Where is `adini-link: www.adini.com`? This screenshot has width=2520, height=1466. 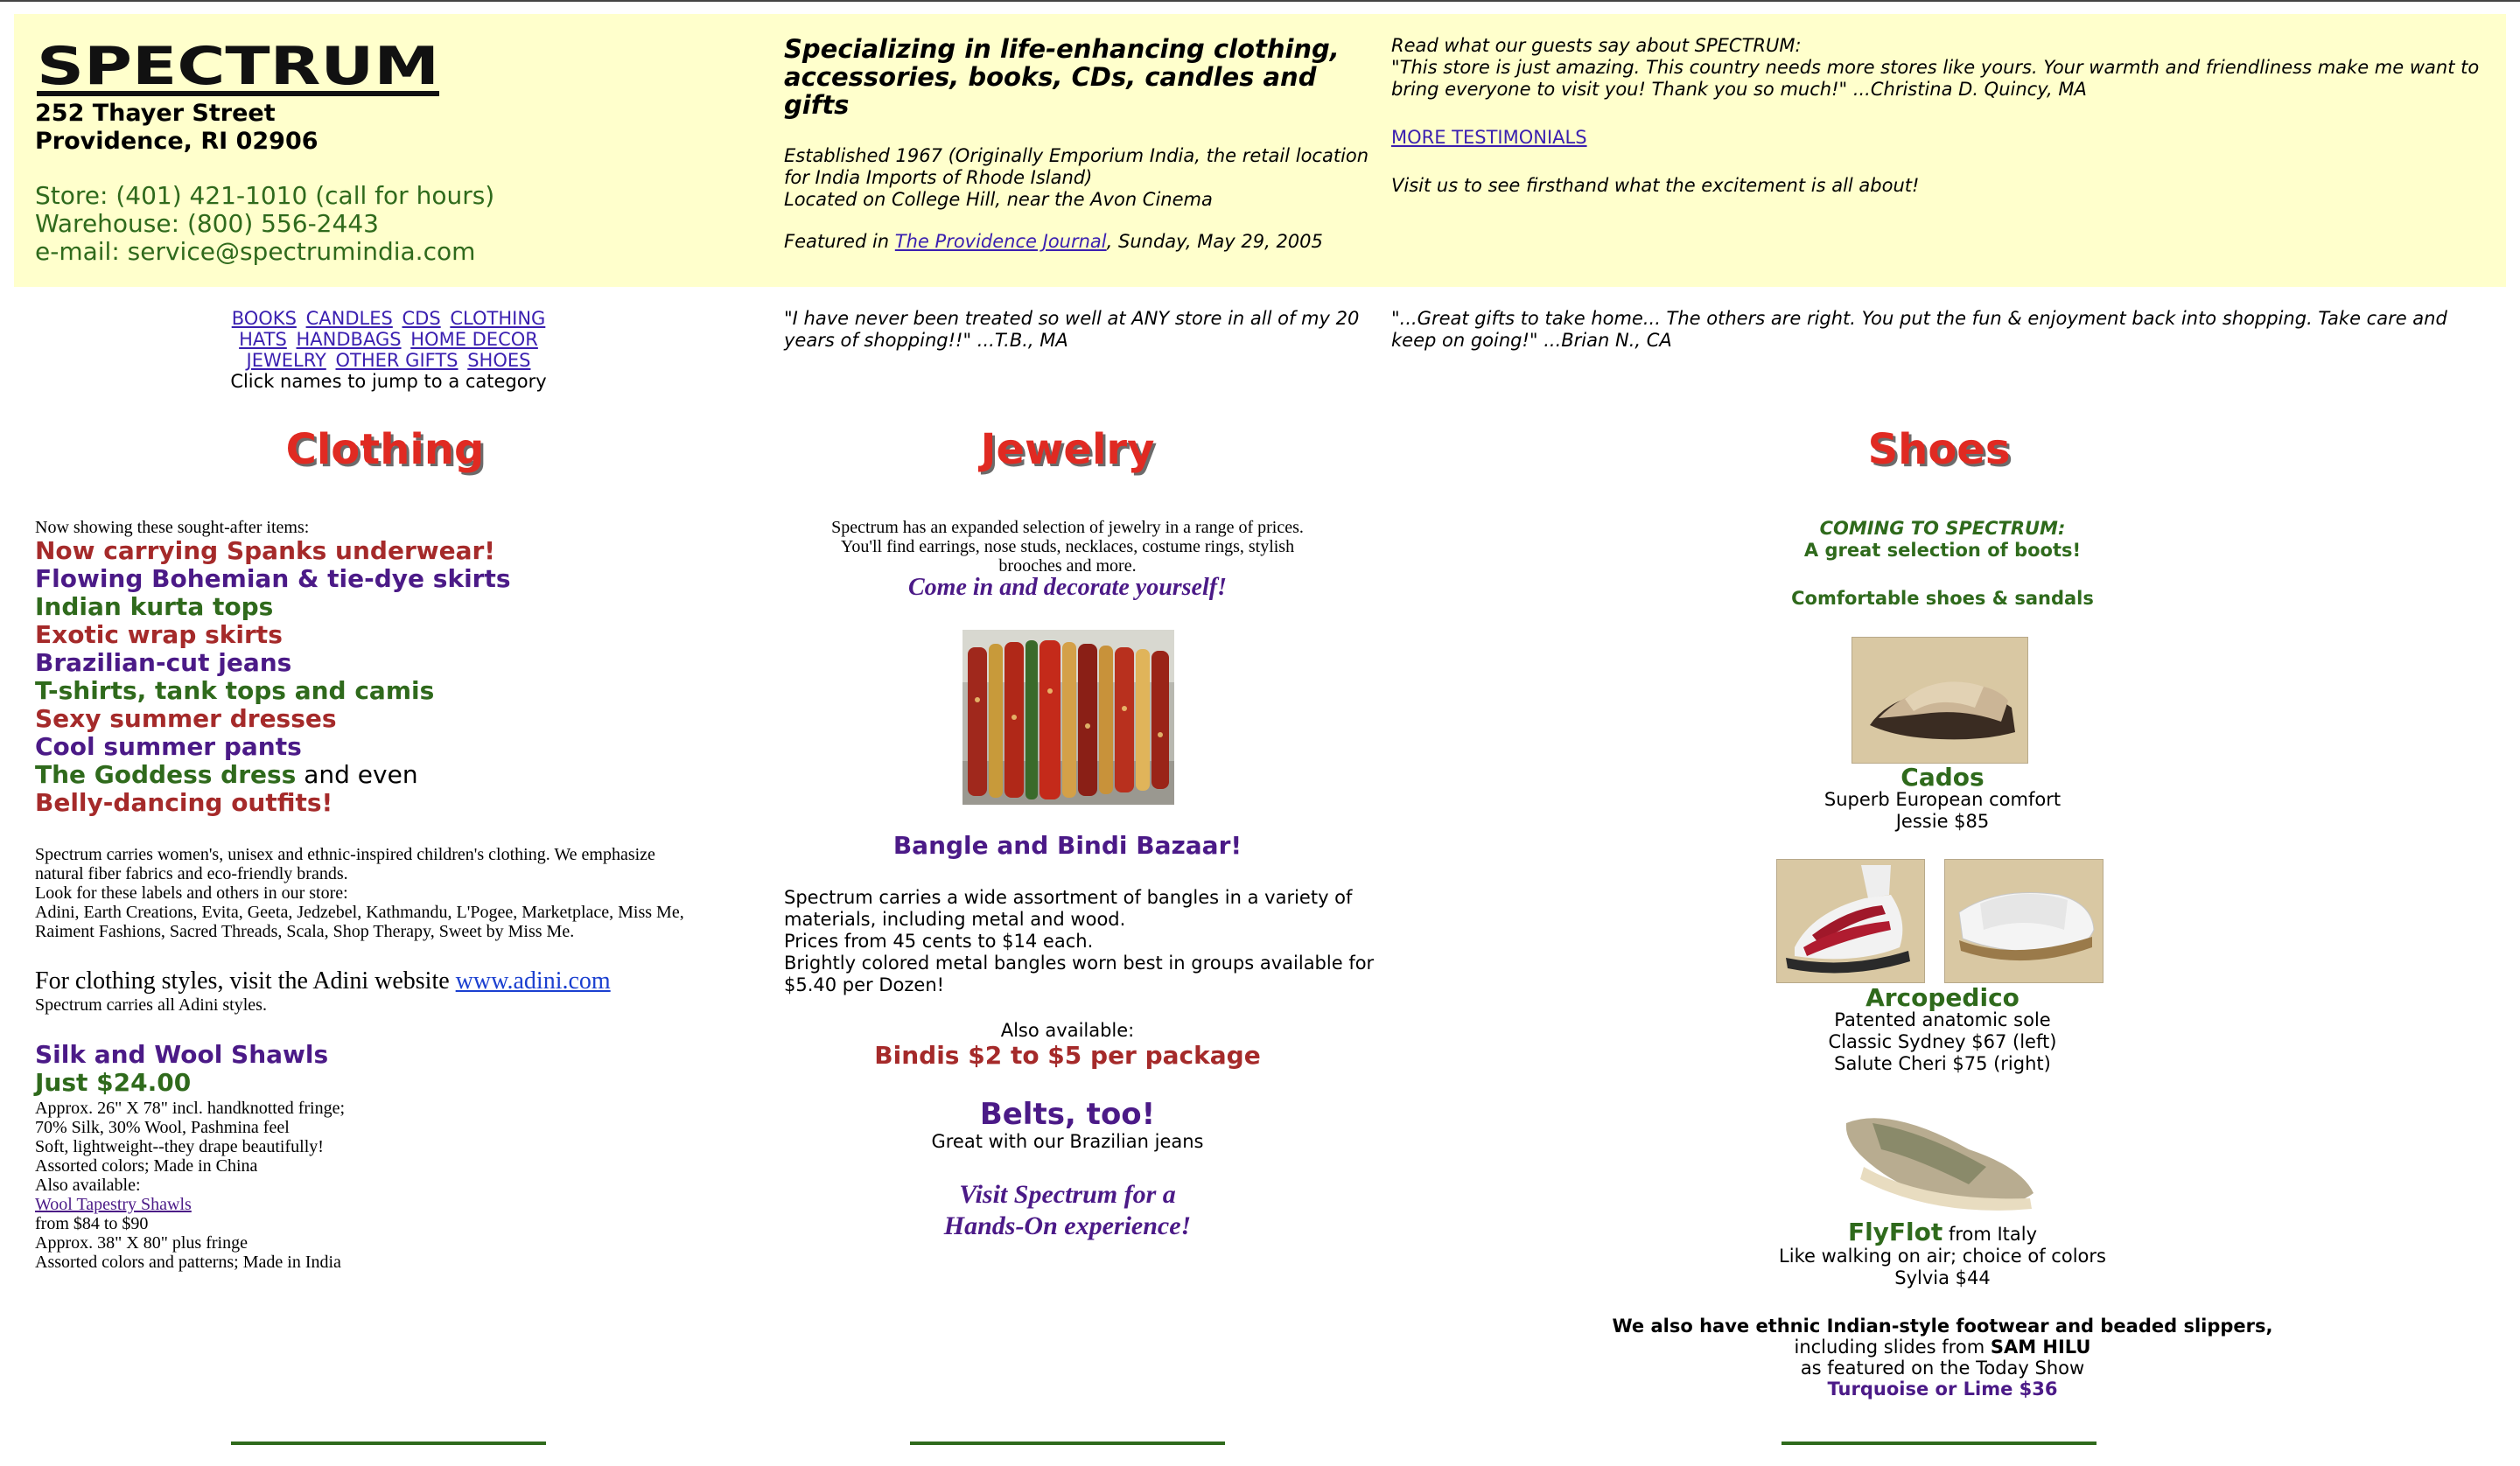 adini-link: www.adini.com is located at coordinates (533, 981).